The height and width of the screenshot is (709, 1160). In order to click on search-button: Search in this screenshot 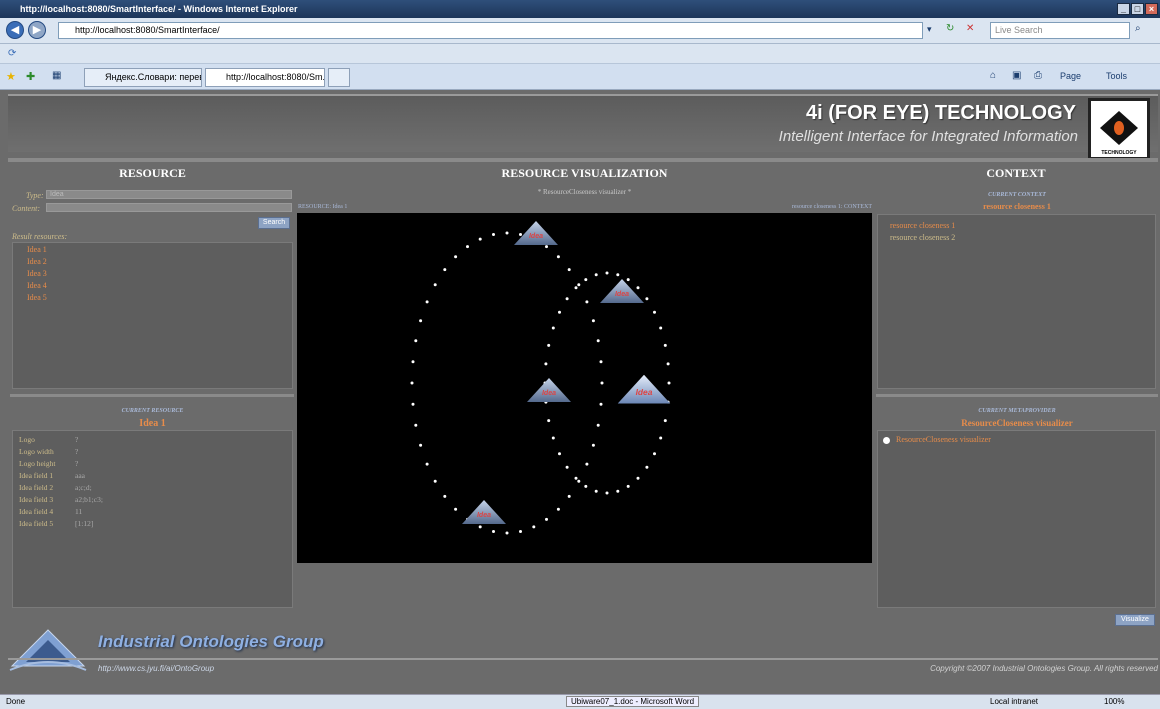, I will do `click(274, 223)`.